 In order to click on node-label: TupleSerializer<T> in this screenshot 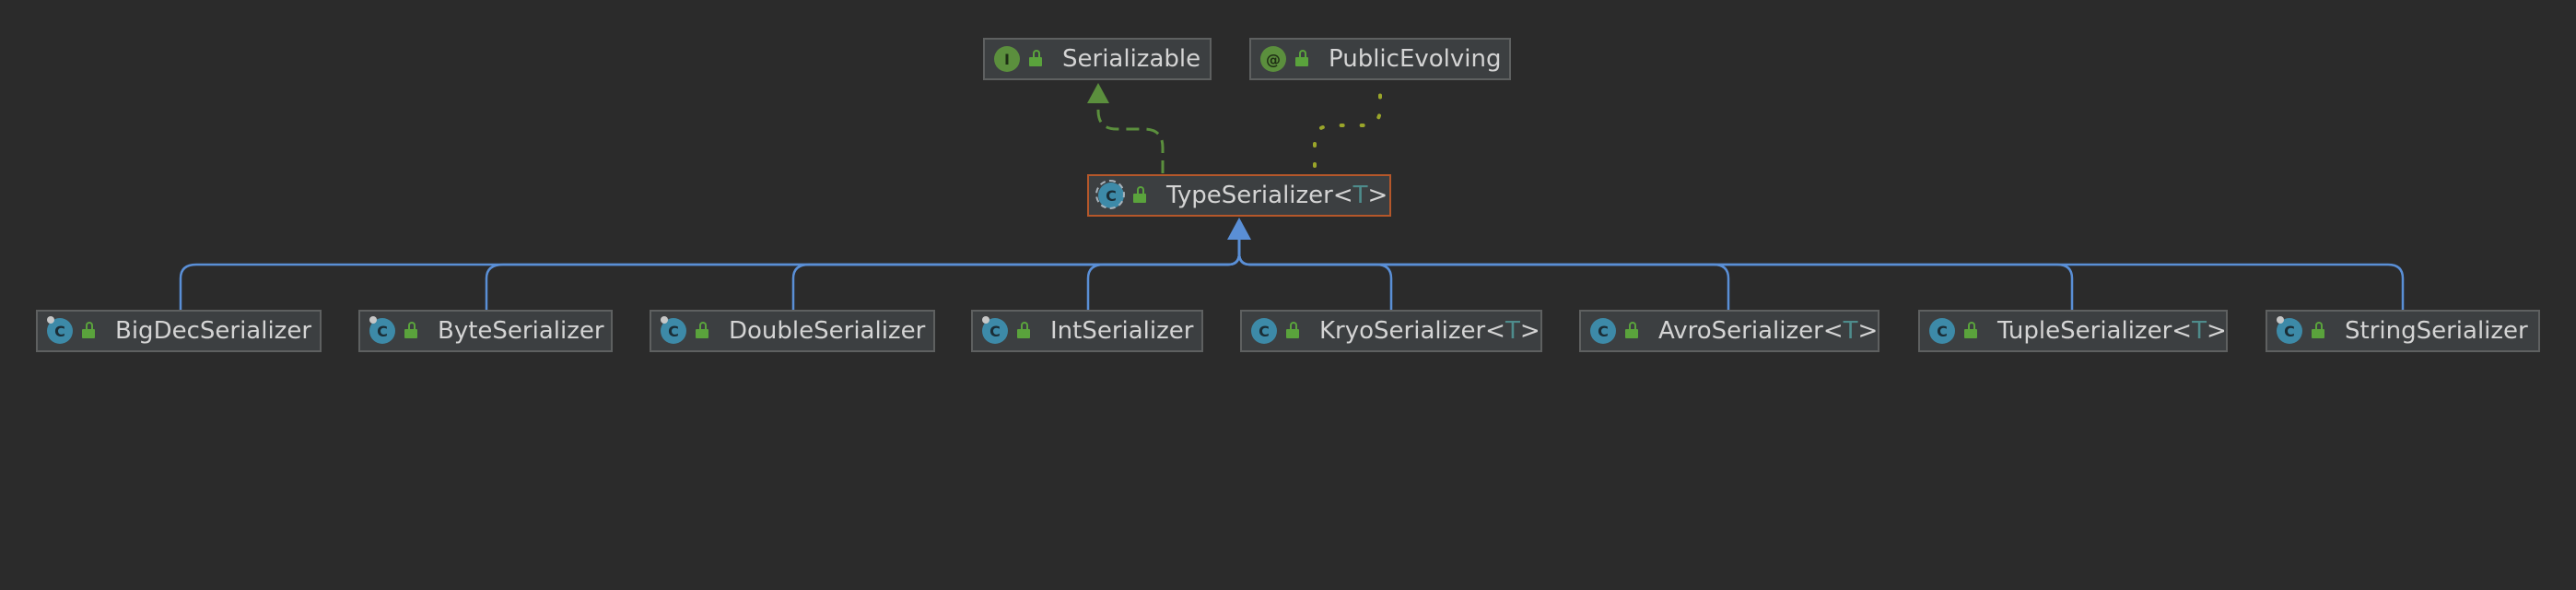, I will do `click(2112, 331)`.